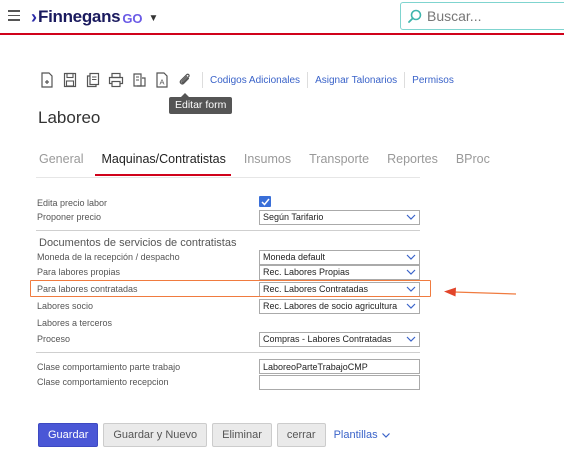 This screenshot has width=564, height=458. What do you see at coordinates (228, 177) in the screenshot?
I see `tabs-divider` at bounding box center [228, 177].